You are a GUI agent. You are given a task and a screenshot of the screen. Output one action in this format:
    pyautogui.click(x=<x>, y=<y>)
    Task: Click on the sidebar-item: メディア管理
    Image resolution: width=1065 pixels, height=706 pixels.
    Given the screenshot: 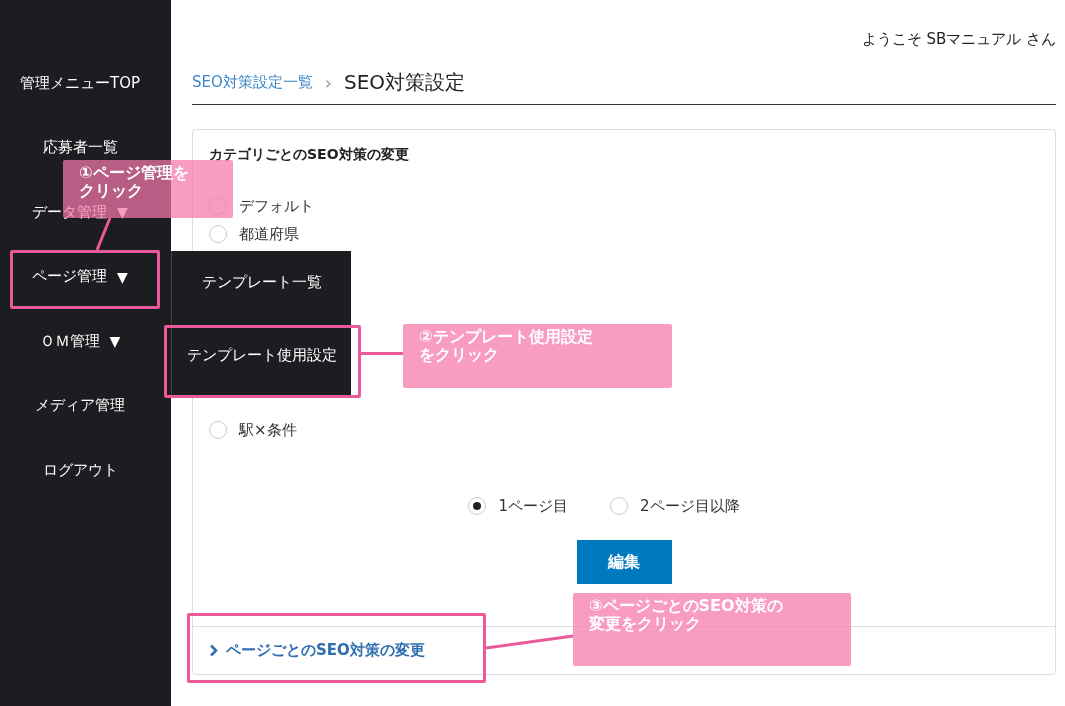 What is the action you would take?
    pyautogui.click(x=80, y=406)
    